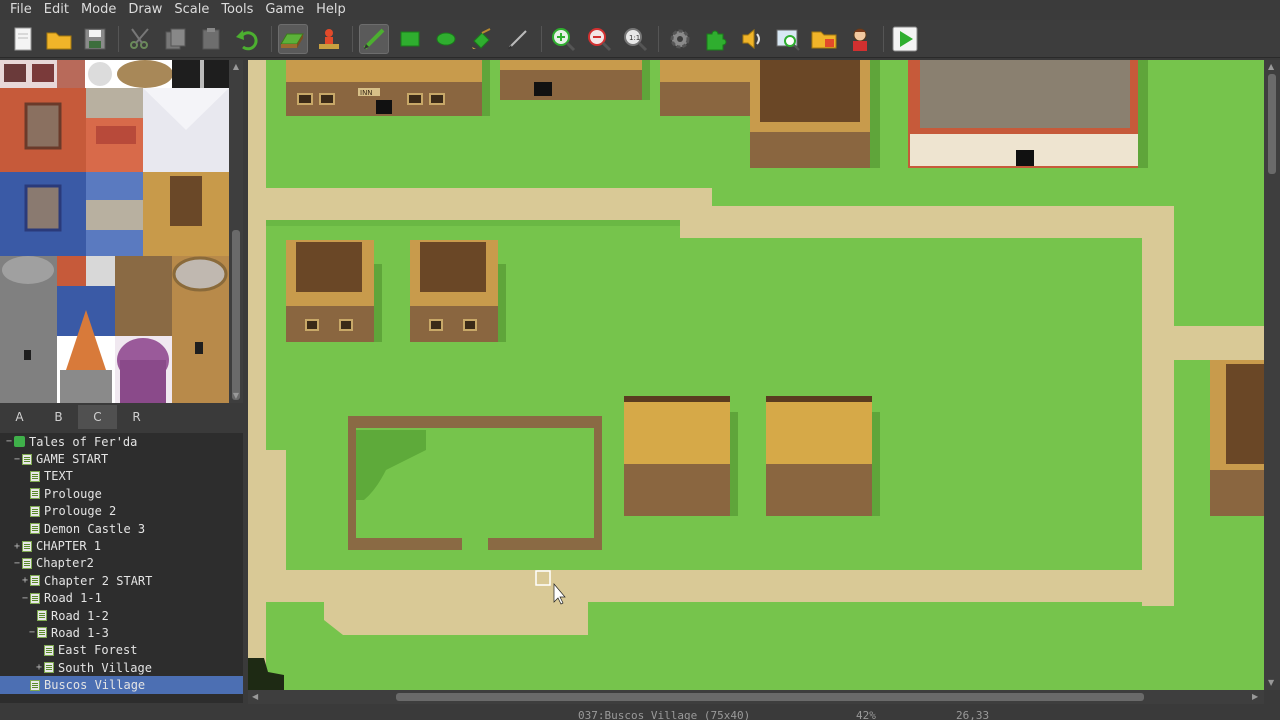 This screenshot has width=1280, height=720. I want to click on pencil-button, so click(374, 38).